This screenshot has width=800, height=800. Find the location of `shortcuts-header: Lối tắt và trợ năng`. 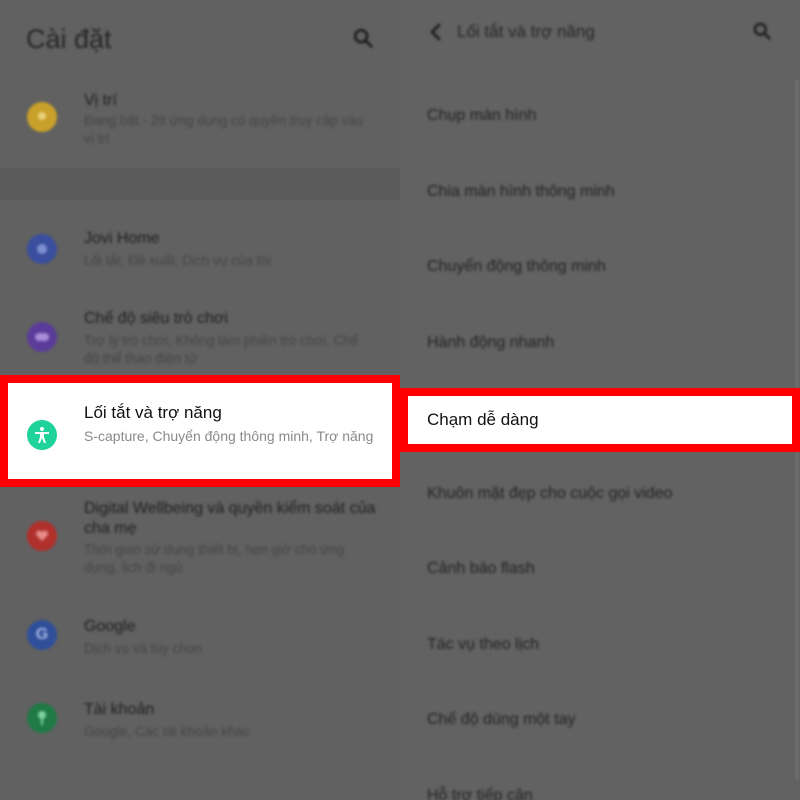

shortcuts-header: Lối tắt và trợ năng is located at coordinates (600, 35).